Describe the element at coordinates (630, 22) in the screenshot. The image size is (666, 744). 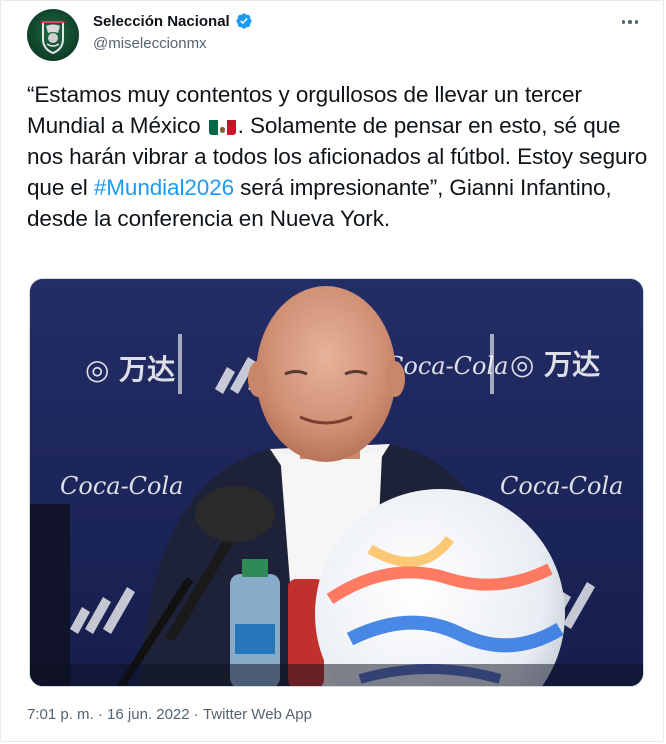
I see `more-options-icon` at that location.